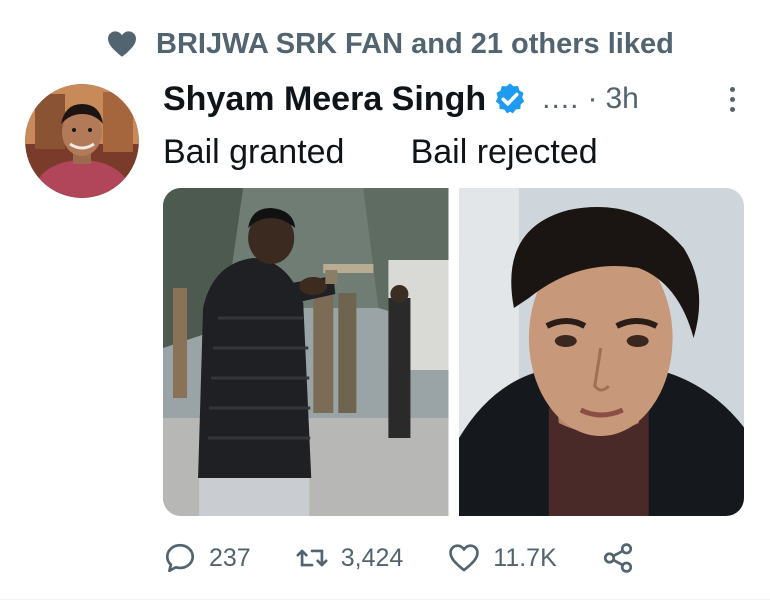 Image resolution: width=770 pixels, height=611 pixels. What do you see at coordinates (415, 43) in the screenshot?
I see `social-context-text: BRIJWA SRK FAN and 21 others liked` at bounding box center [415, 43].